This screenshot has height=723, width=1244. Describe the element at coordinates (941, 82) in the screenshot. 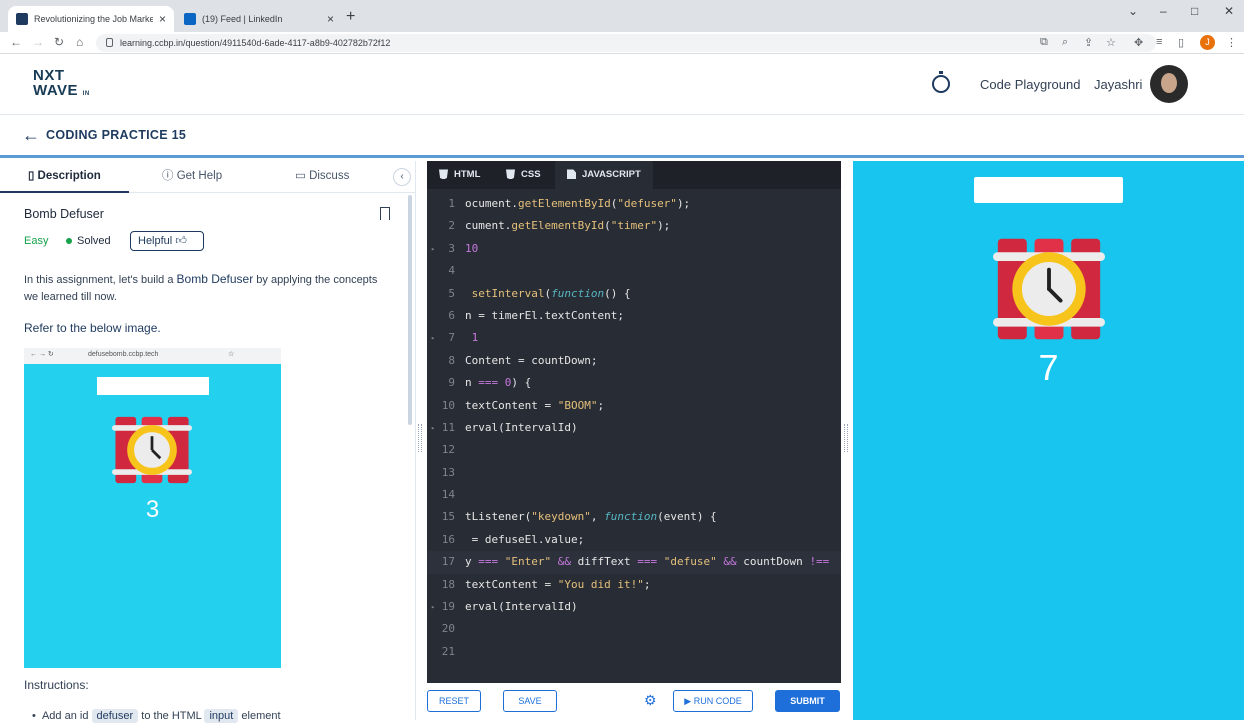

I see `stopwatch-icon` at that location.